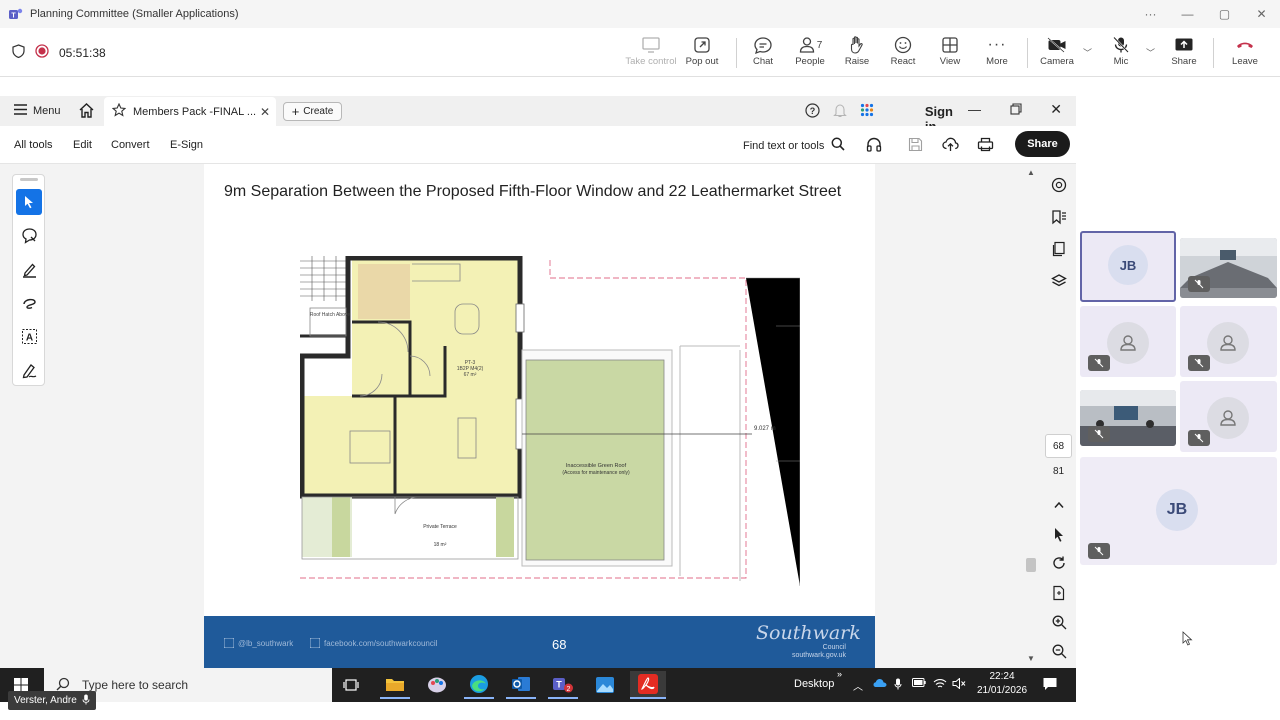  What do you see at coordinates (190, 111) in the screenshot?
I see `document-tab: Members Pack -FINAL ... ✕` at bounding box center [190, 111].